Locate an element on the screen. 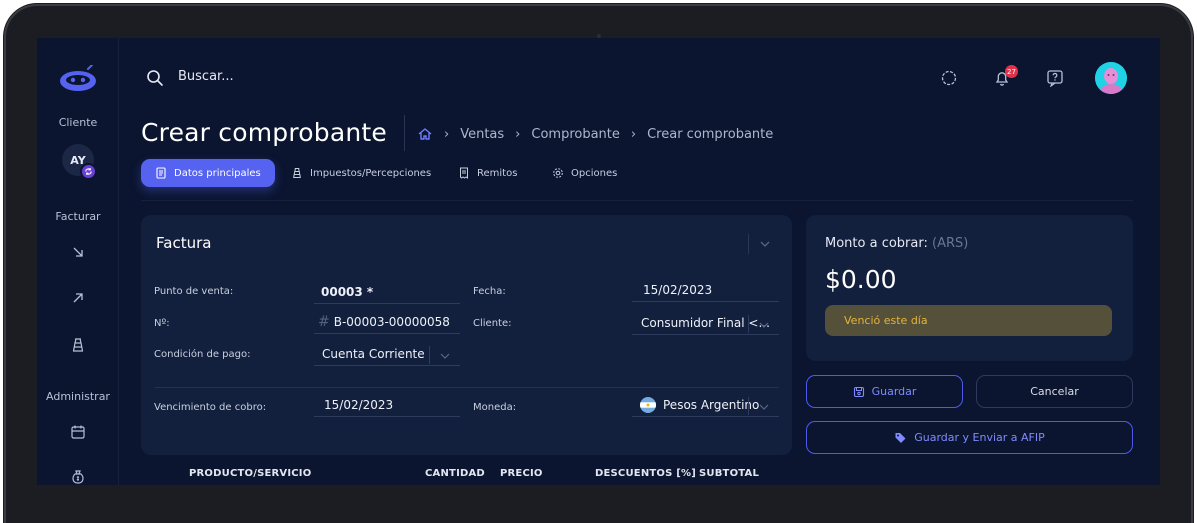 The height and width of the screenshot is (523, 1197). document-icon is located at coordinates (161, 173).